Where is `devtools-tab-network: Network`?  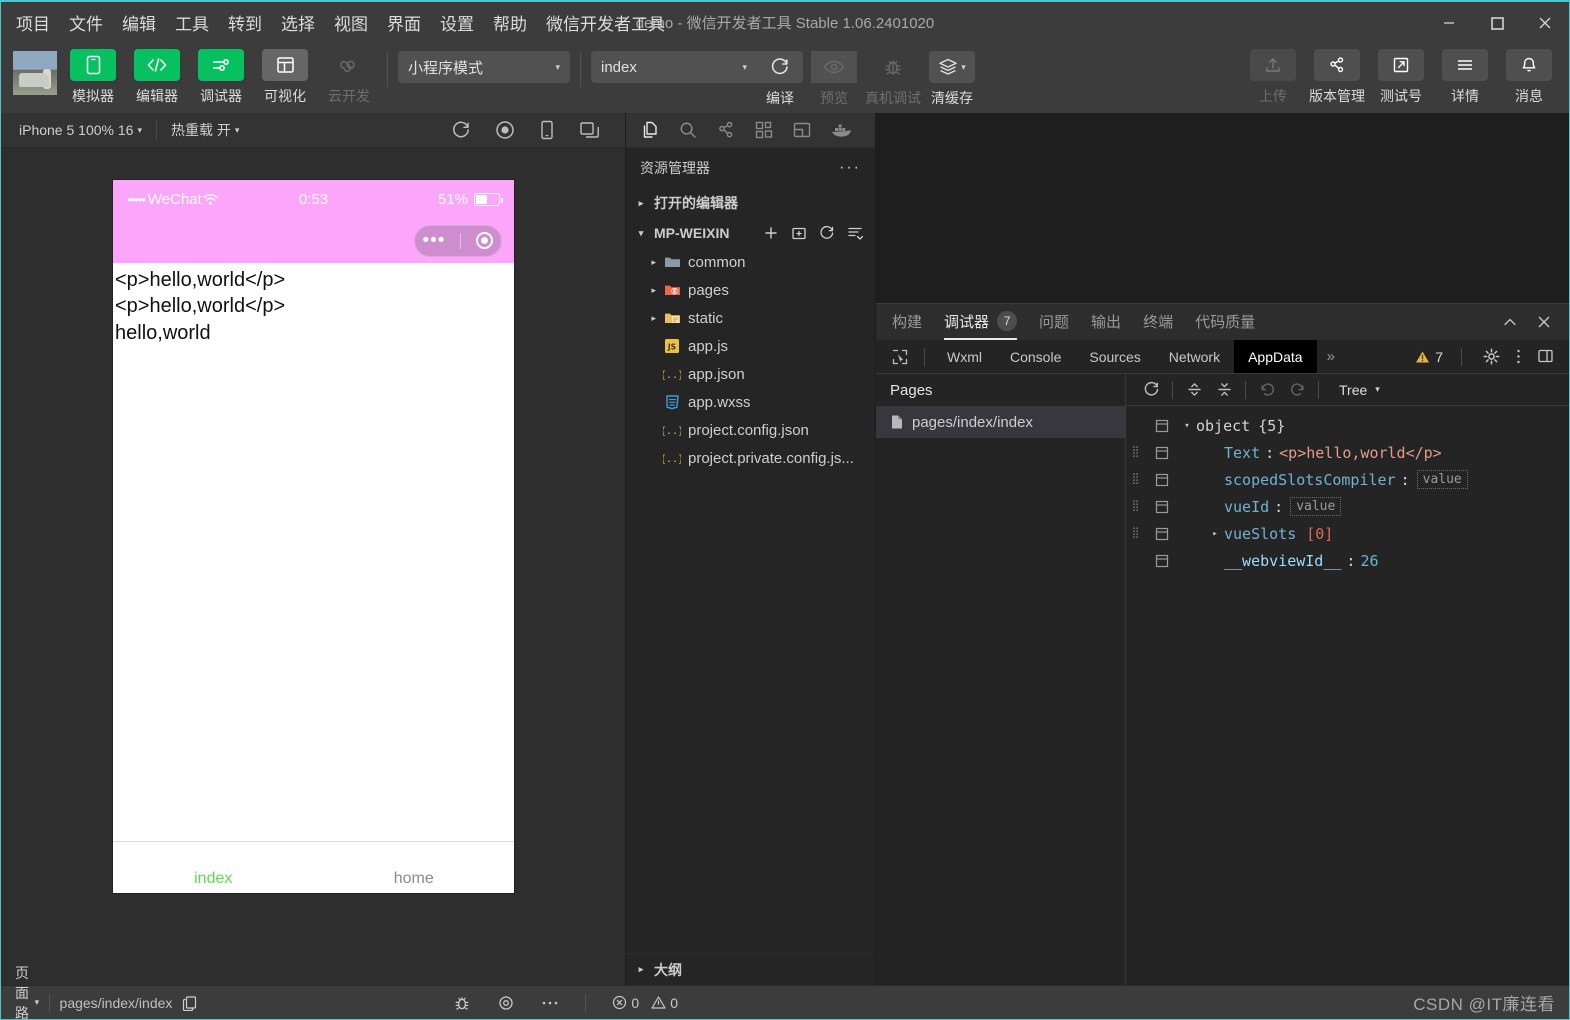
devtools-tab-network: Network is located at coordinates (1194, 356).